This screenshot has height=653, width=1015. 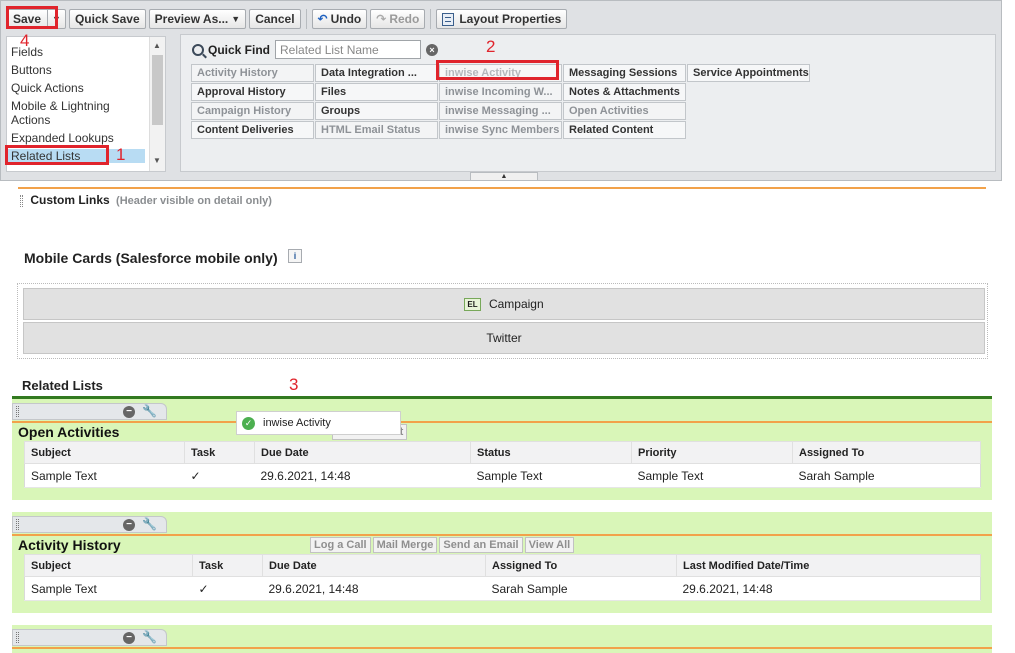 What do you see at coordinates (491, 46) in the screenshot?
I see `annotation-number: 2` at bounding box center [491, 46].